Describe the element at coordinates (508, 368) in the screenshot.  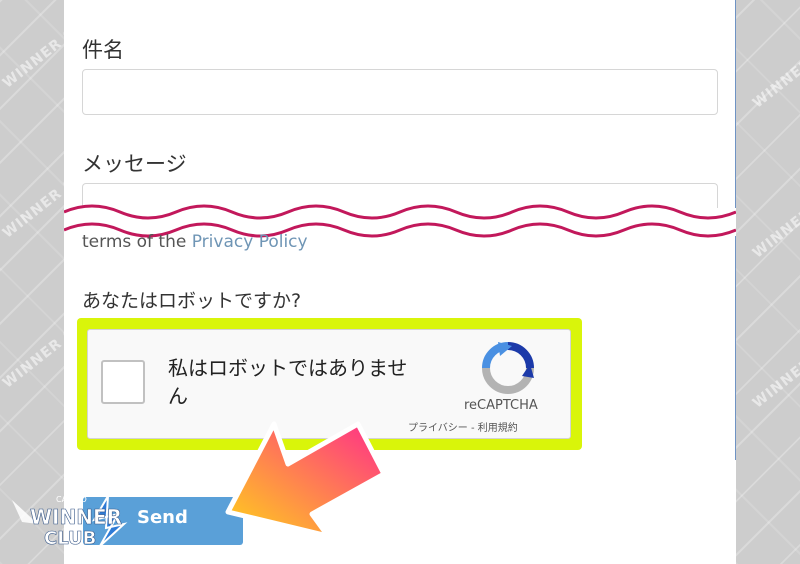
I see `recaptcha-logo-icon` at that location.